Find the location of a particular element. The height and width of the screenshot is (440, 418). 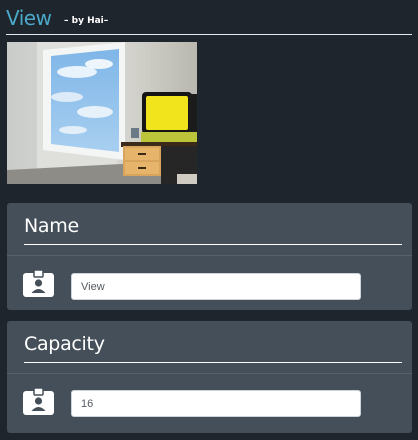

room-render-illustration is located at coordinates (102, 113).